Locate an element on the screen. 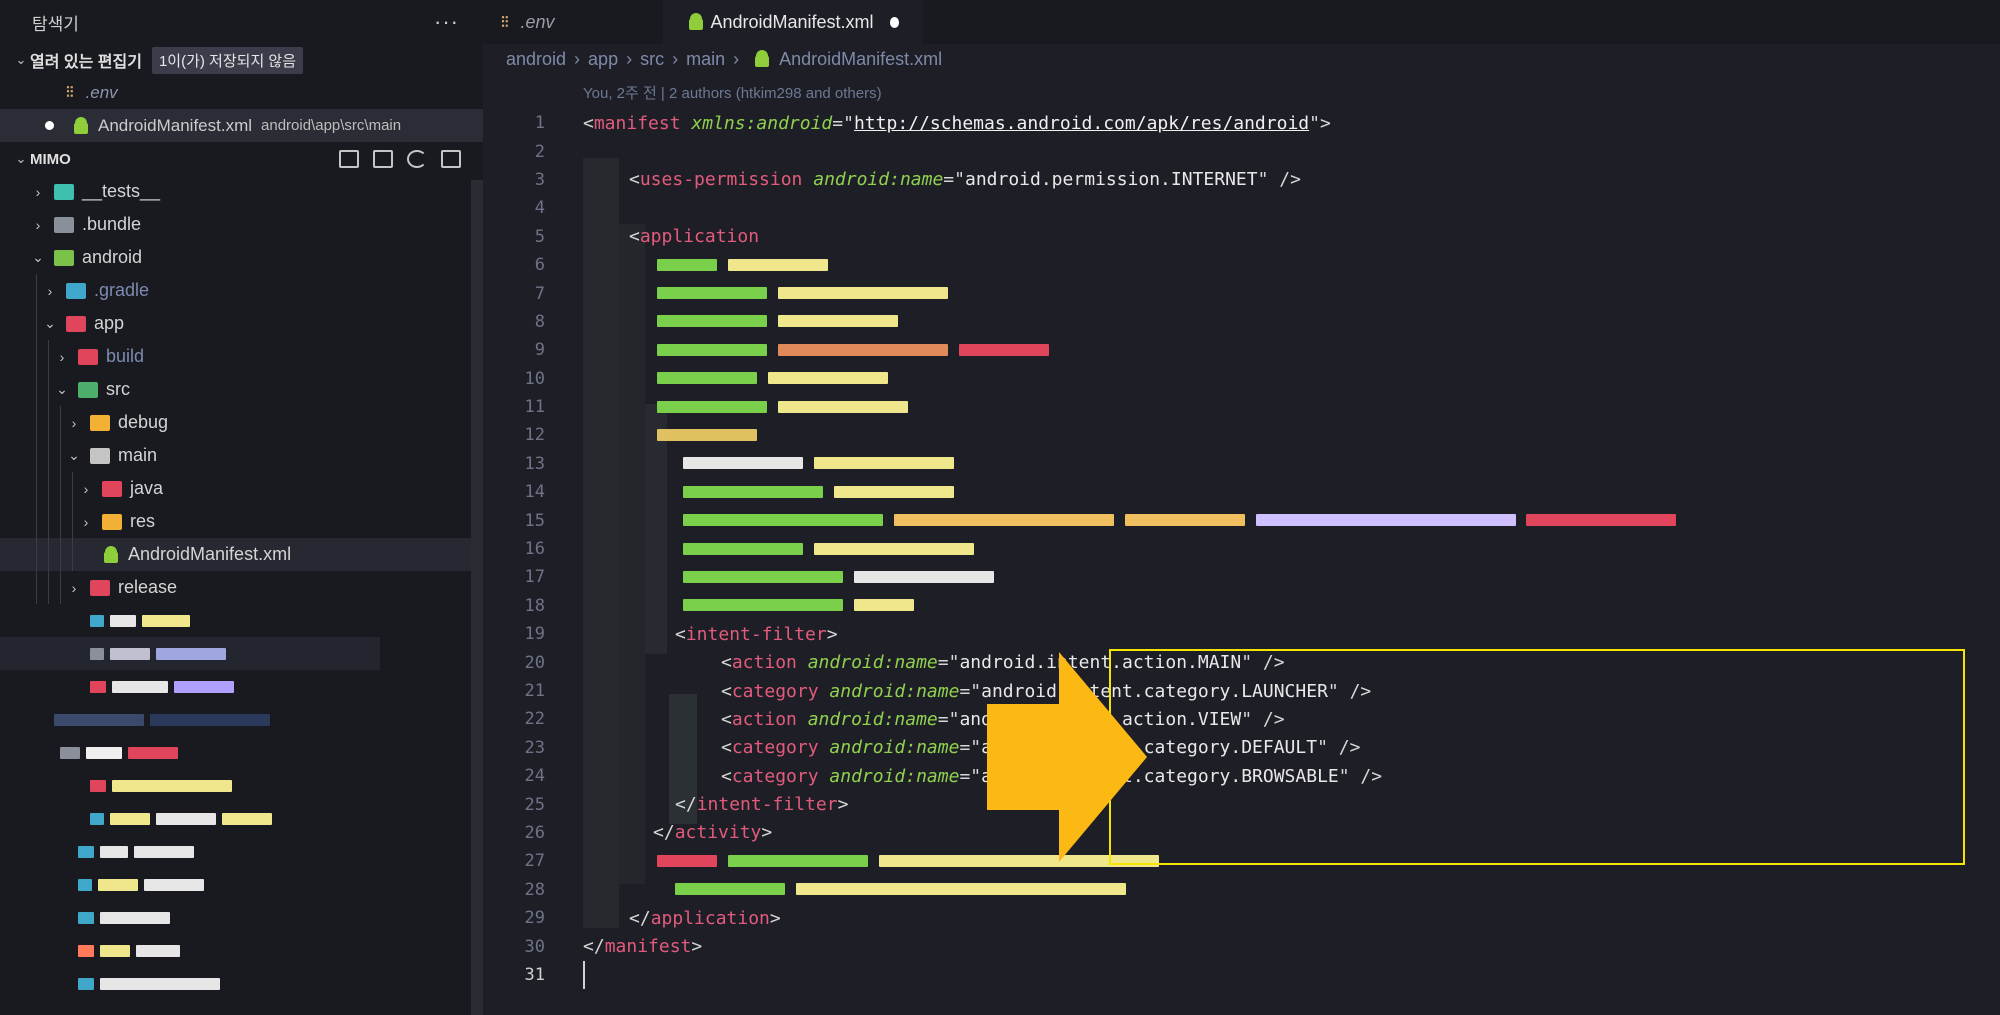 The height and width of the screenshot is (1015, 2000). tree-item-java: › java is located at coordinates (241, 488).